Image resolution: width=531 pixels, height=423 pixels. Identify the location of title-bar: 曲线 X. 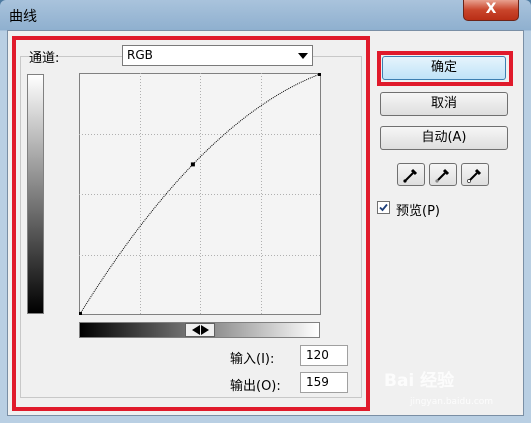
(265, 15).